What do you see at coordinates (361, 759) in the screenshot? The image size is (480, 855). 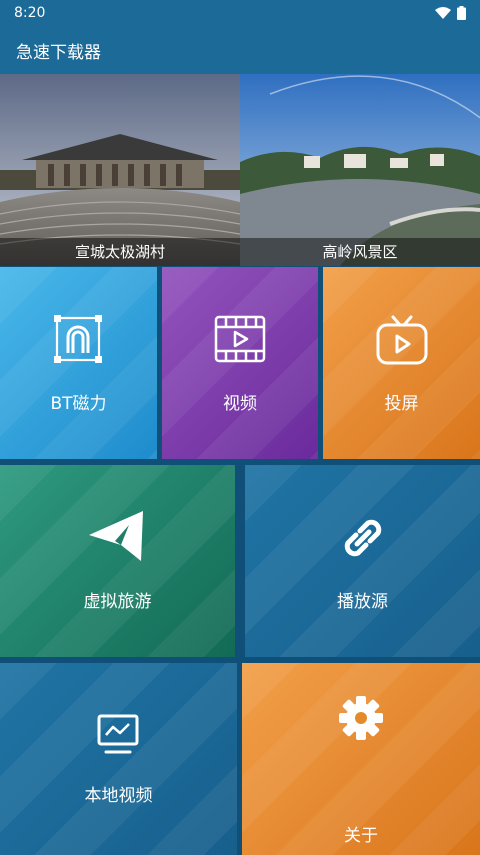 I see `about-tile: 关于` at bounding box center [361, 759].